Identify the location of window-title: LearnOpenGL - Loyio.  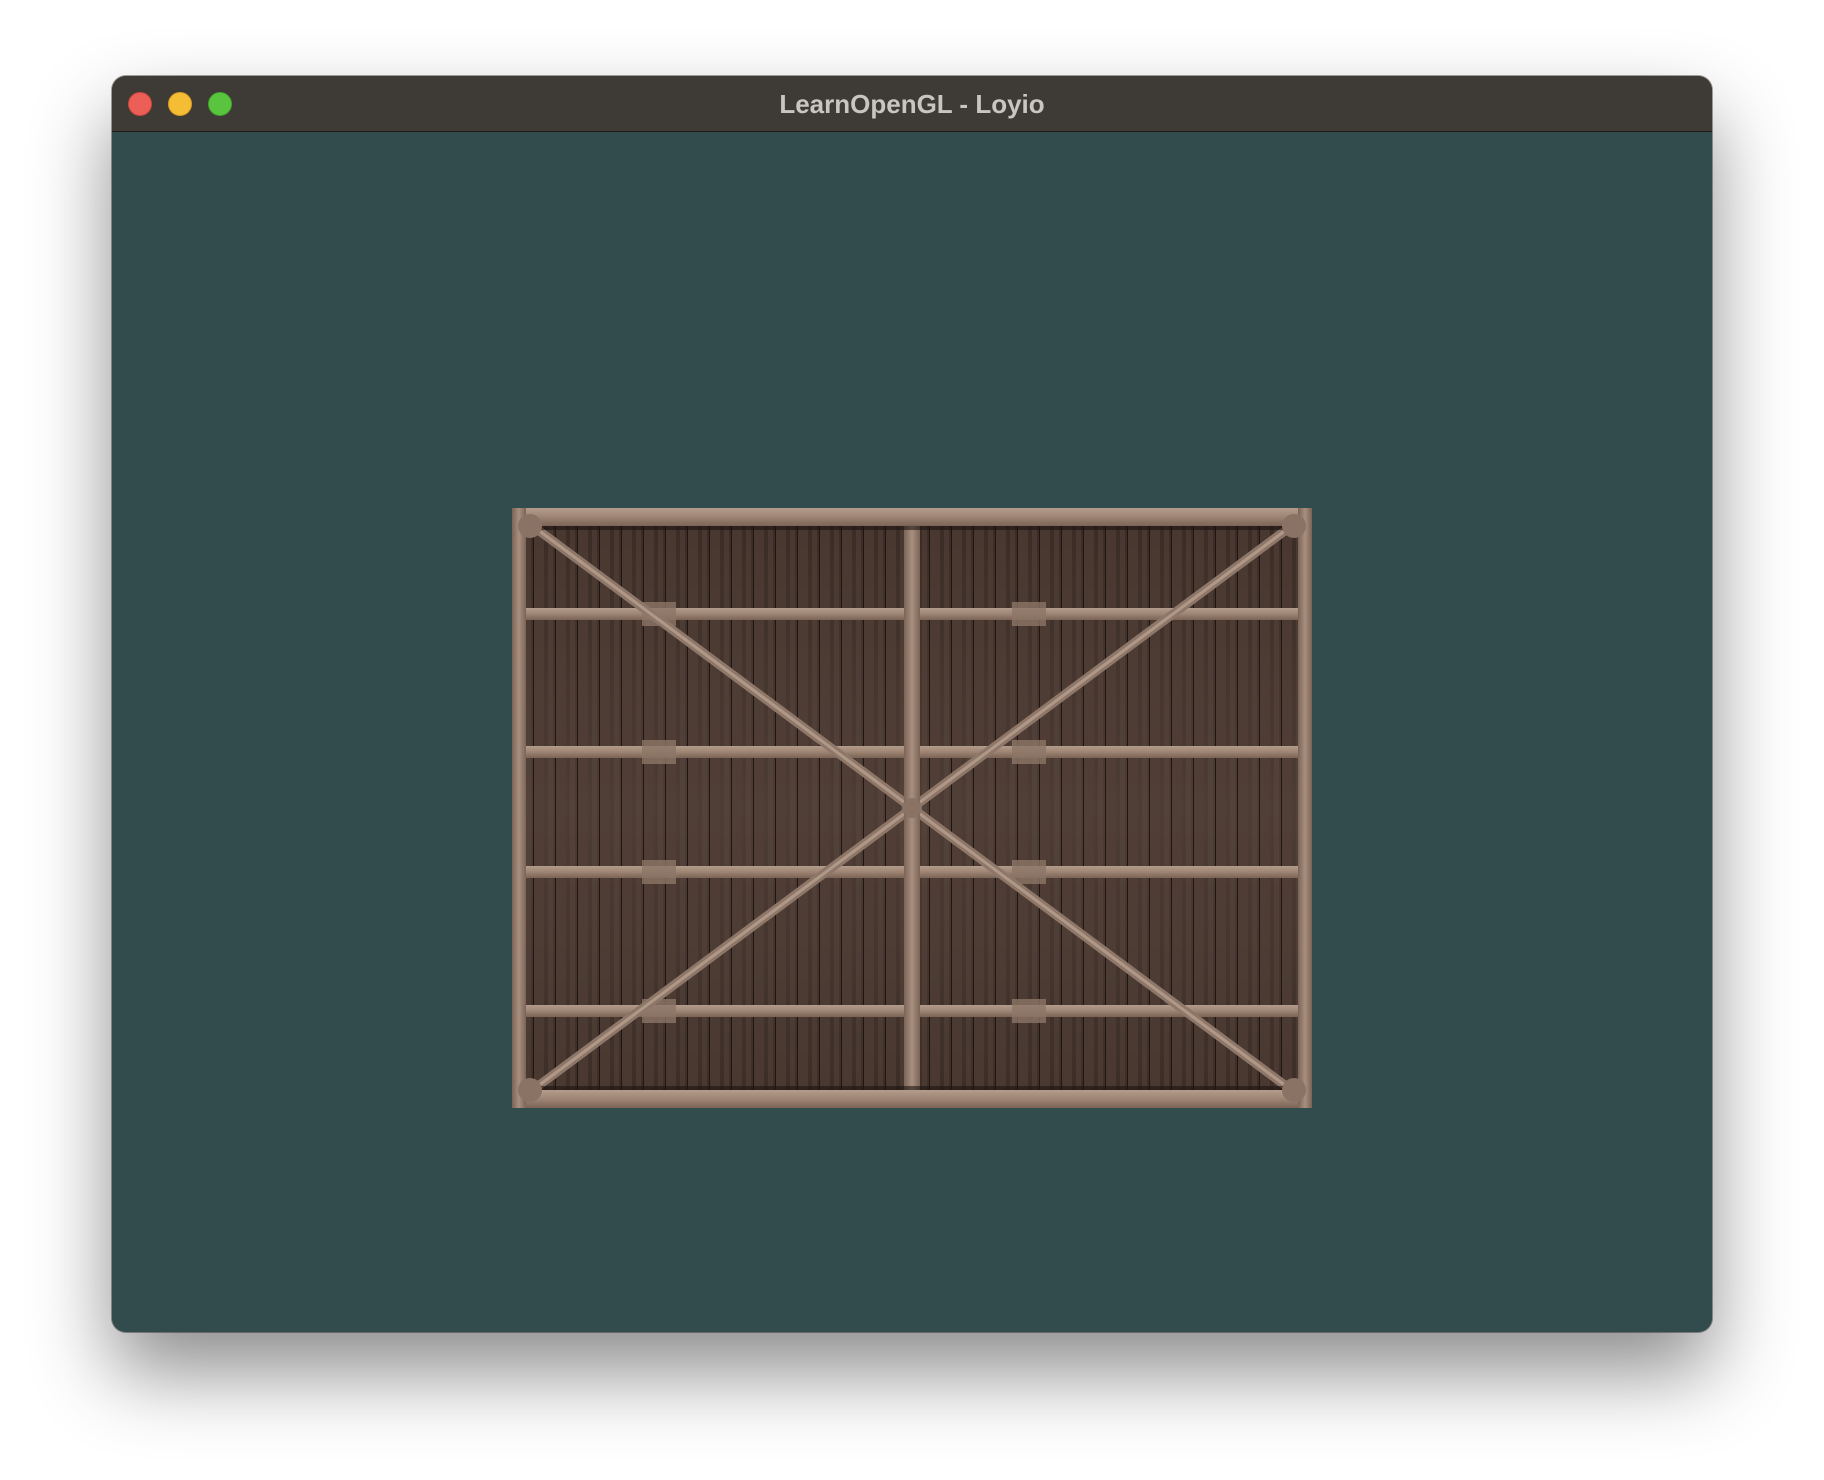
(912, 104).